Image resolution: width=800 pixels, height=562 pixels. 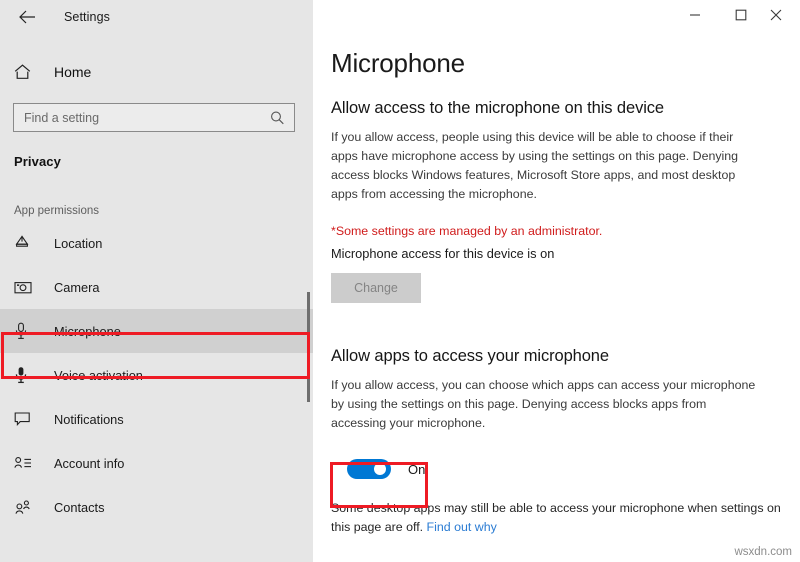 I want to click on sidebar-section-title: Privacy, so click(x=37, y=161).